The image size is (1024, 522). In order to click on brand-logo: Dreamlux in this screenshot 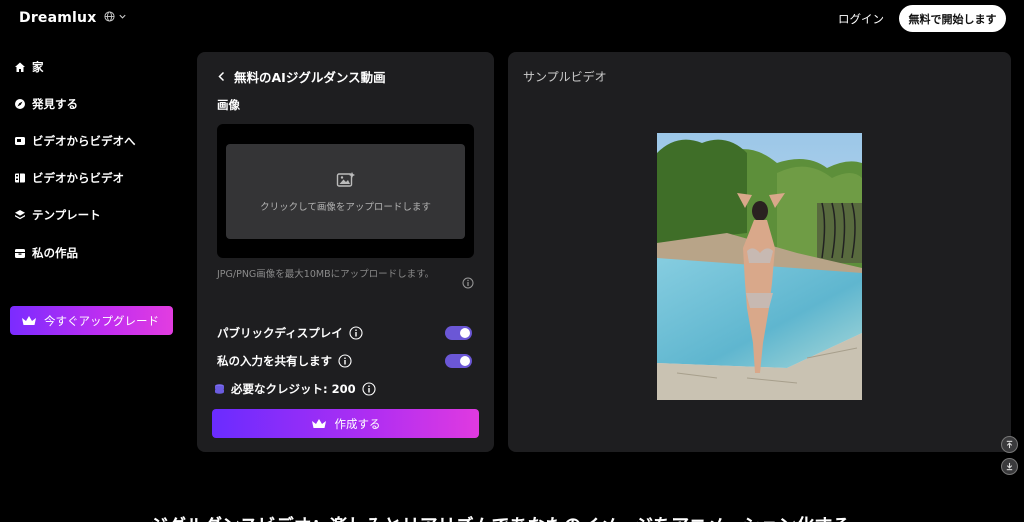, I will do `click(57, 18)`.